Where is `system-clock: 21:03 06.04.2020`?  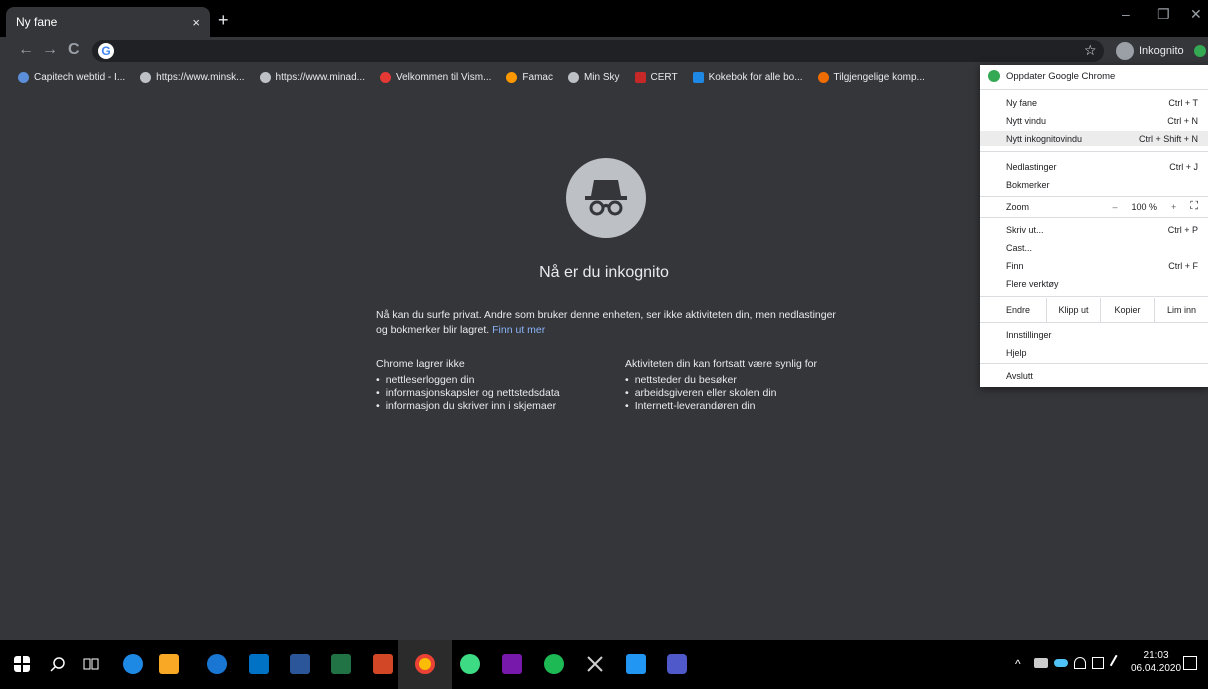 system-clock: 21:03 06.04.2020 is located at coordinates (1156, 662).